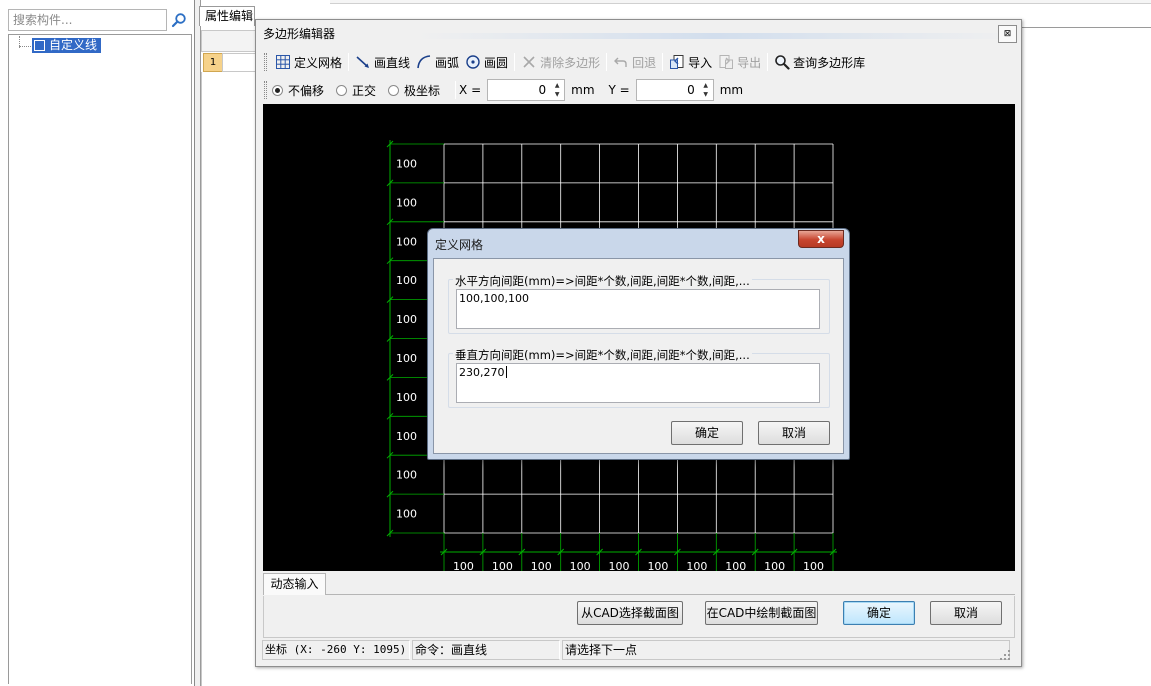  Describe the element at coordinates (731, 90) in the screenshot. I see `y-unit: mm` at that location.